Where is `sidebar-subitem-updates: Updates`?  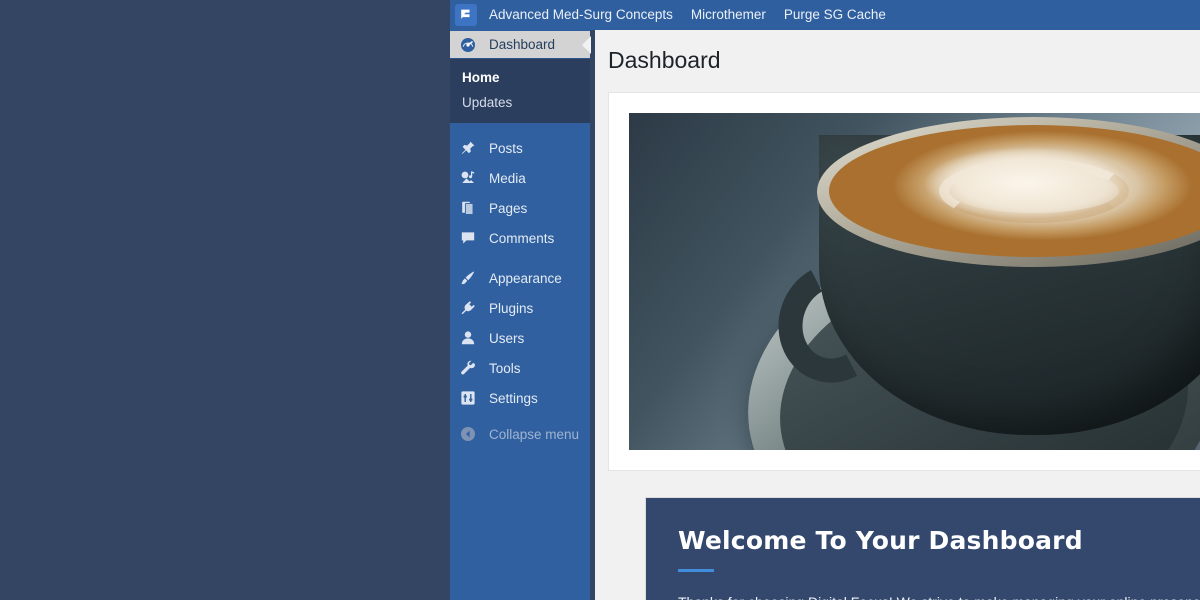
sidebar-subitem-updates: Updates is located at coordinates (520, 102).